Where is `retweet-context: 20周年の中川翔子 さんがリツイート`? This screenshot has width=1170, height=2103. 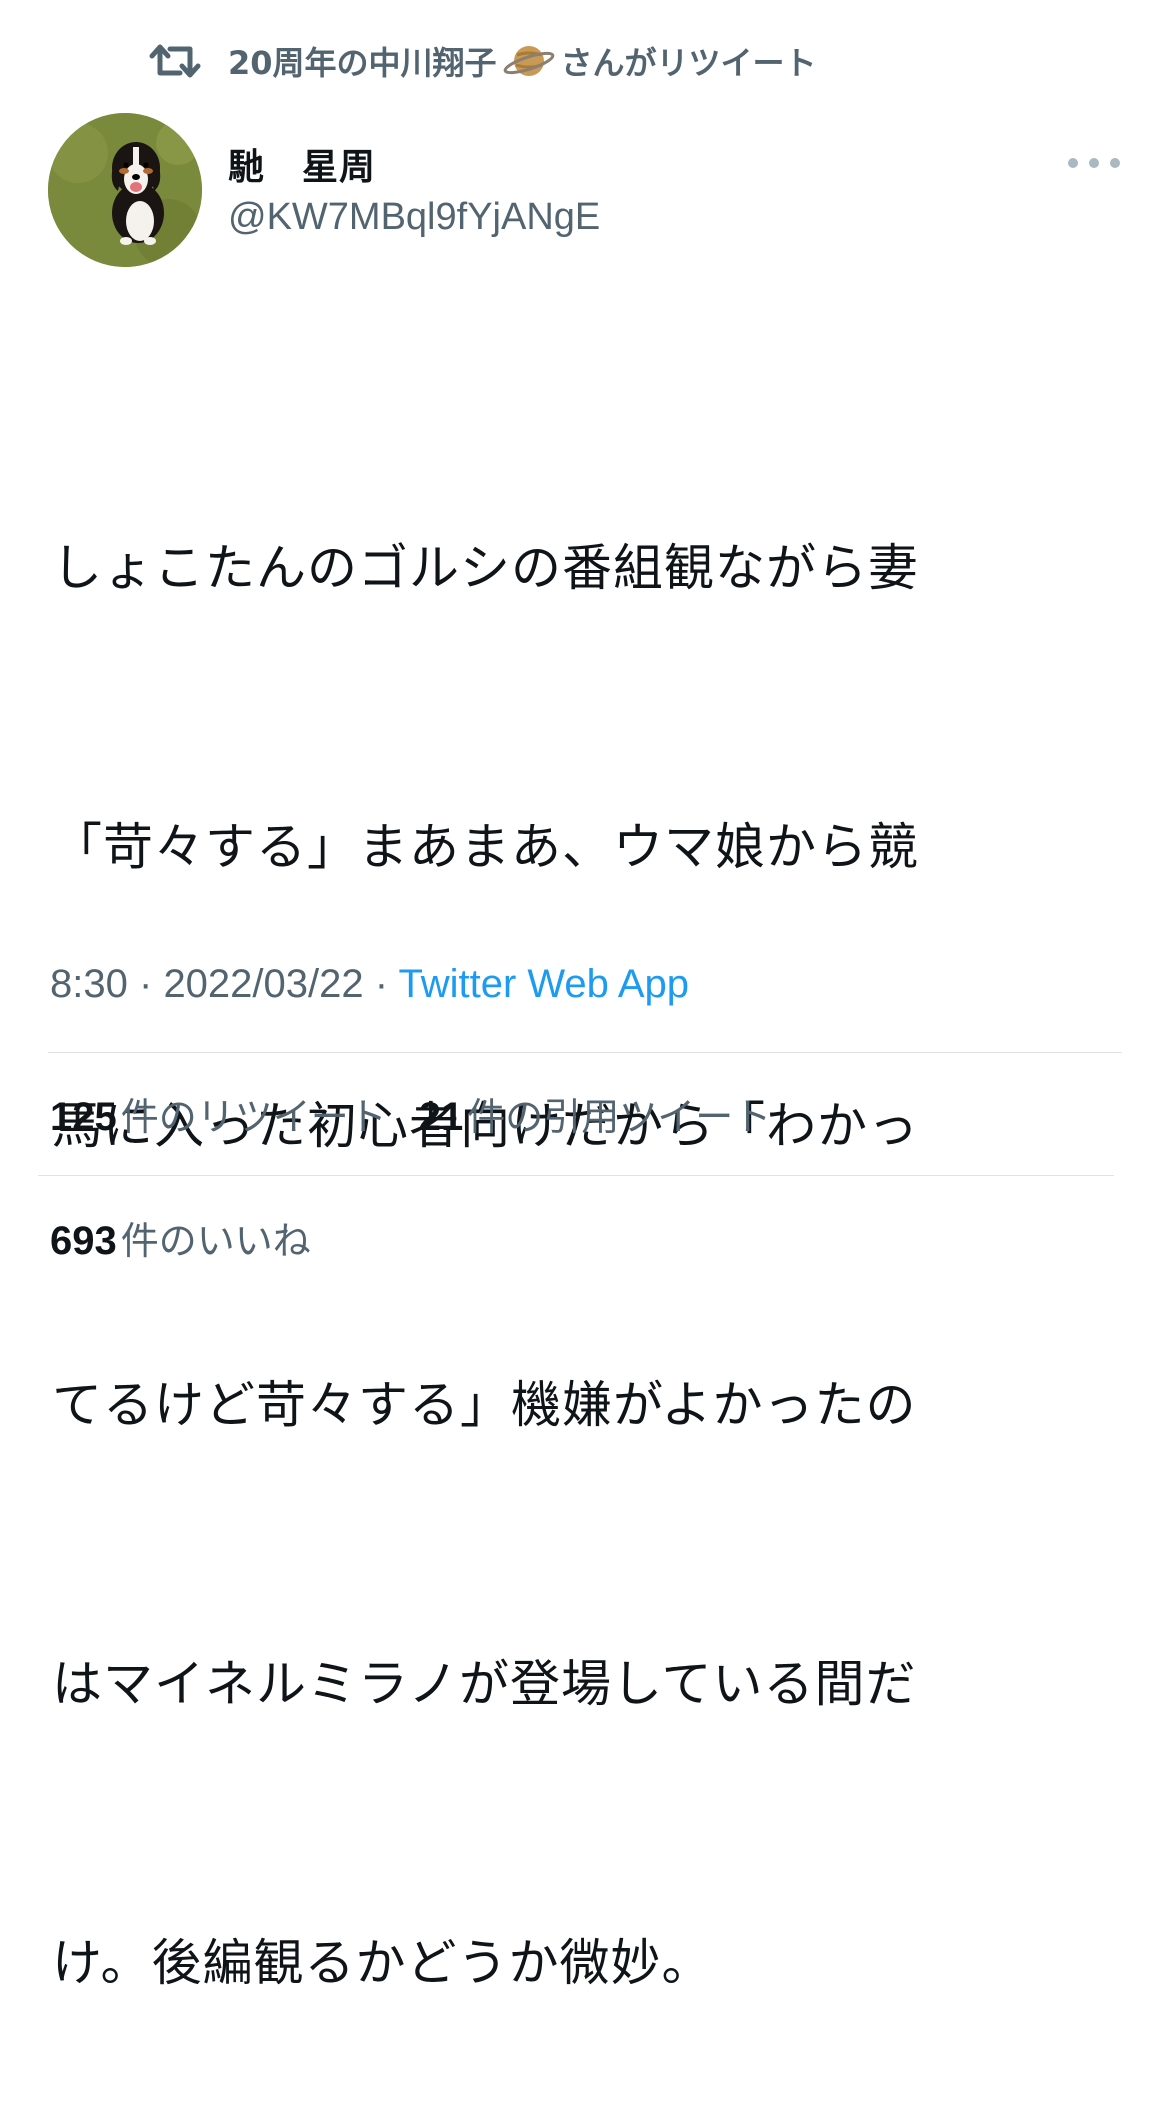 retweet-context: 20周年の中川翔子 さんがリツイート is located at coordinates (482, 61).